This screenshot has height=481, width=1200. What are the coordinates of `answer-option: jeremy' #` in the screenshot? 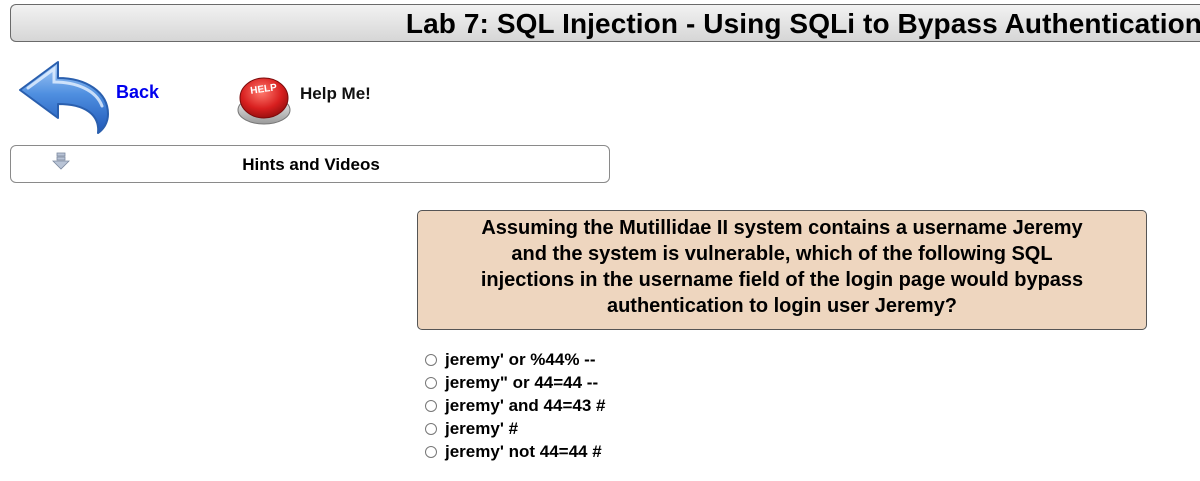 It's located at (675, 428).